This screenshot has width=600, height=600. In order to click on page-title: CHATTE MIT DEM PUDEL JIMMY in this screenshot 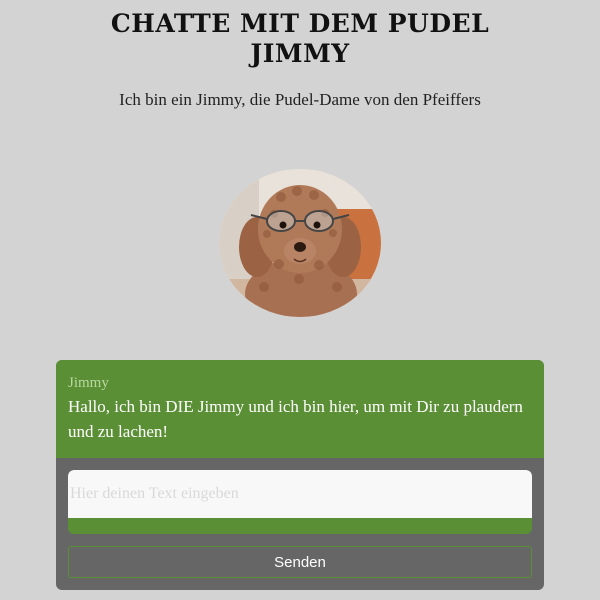, I will do `click(300, 38)`.